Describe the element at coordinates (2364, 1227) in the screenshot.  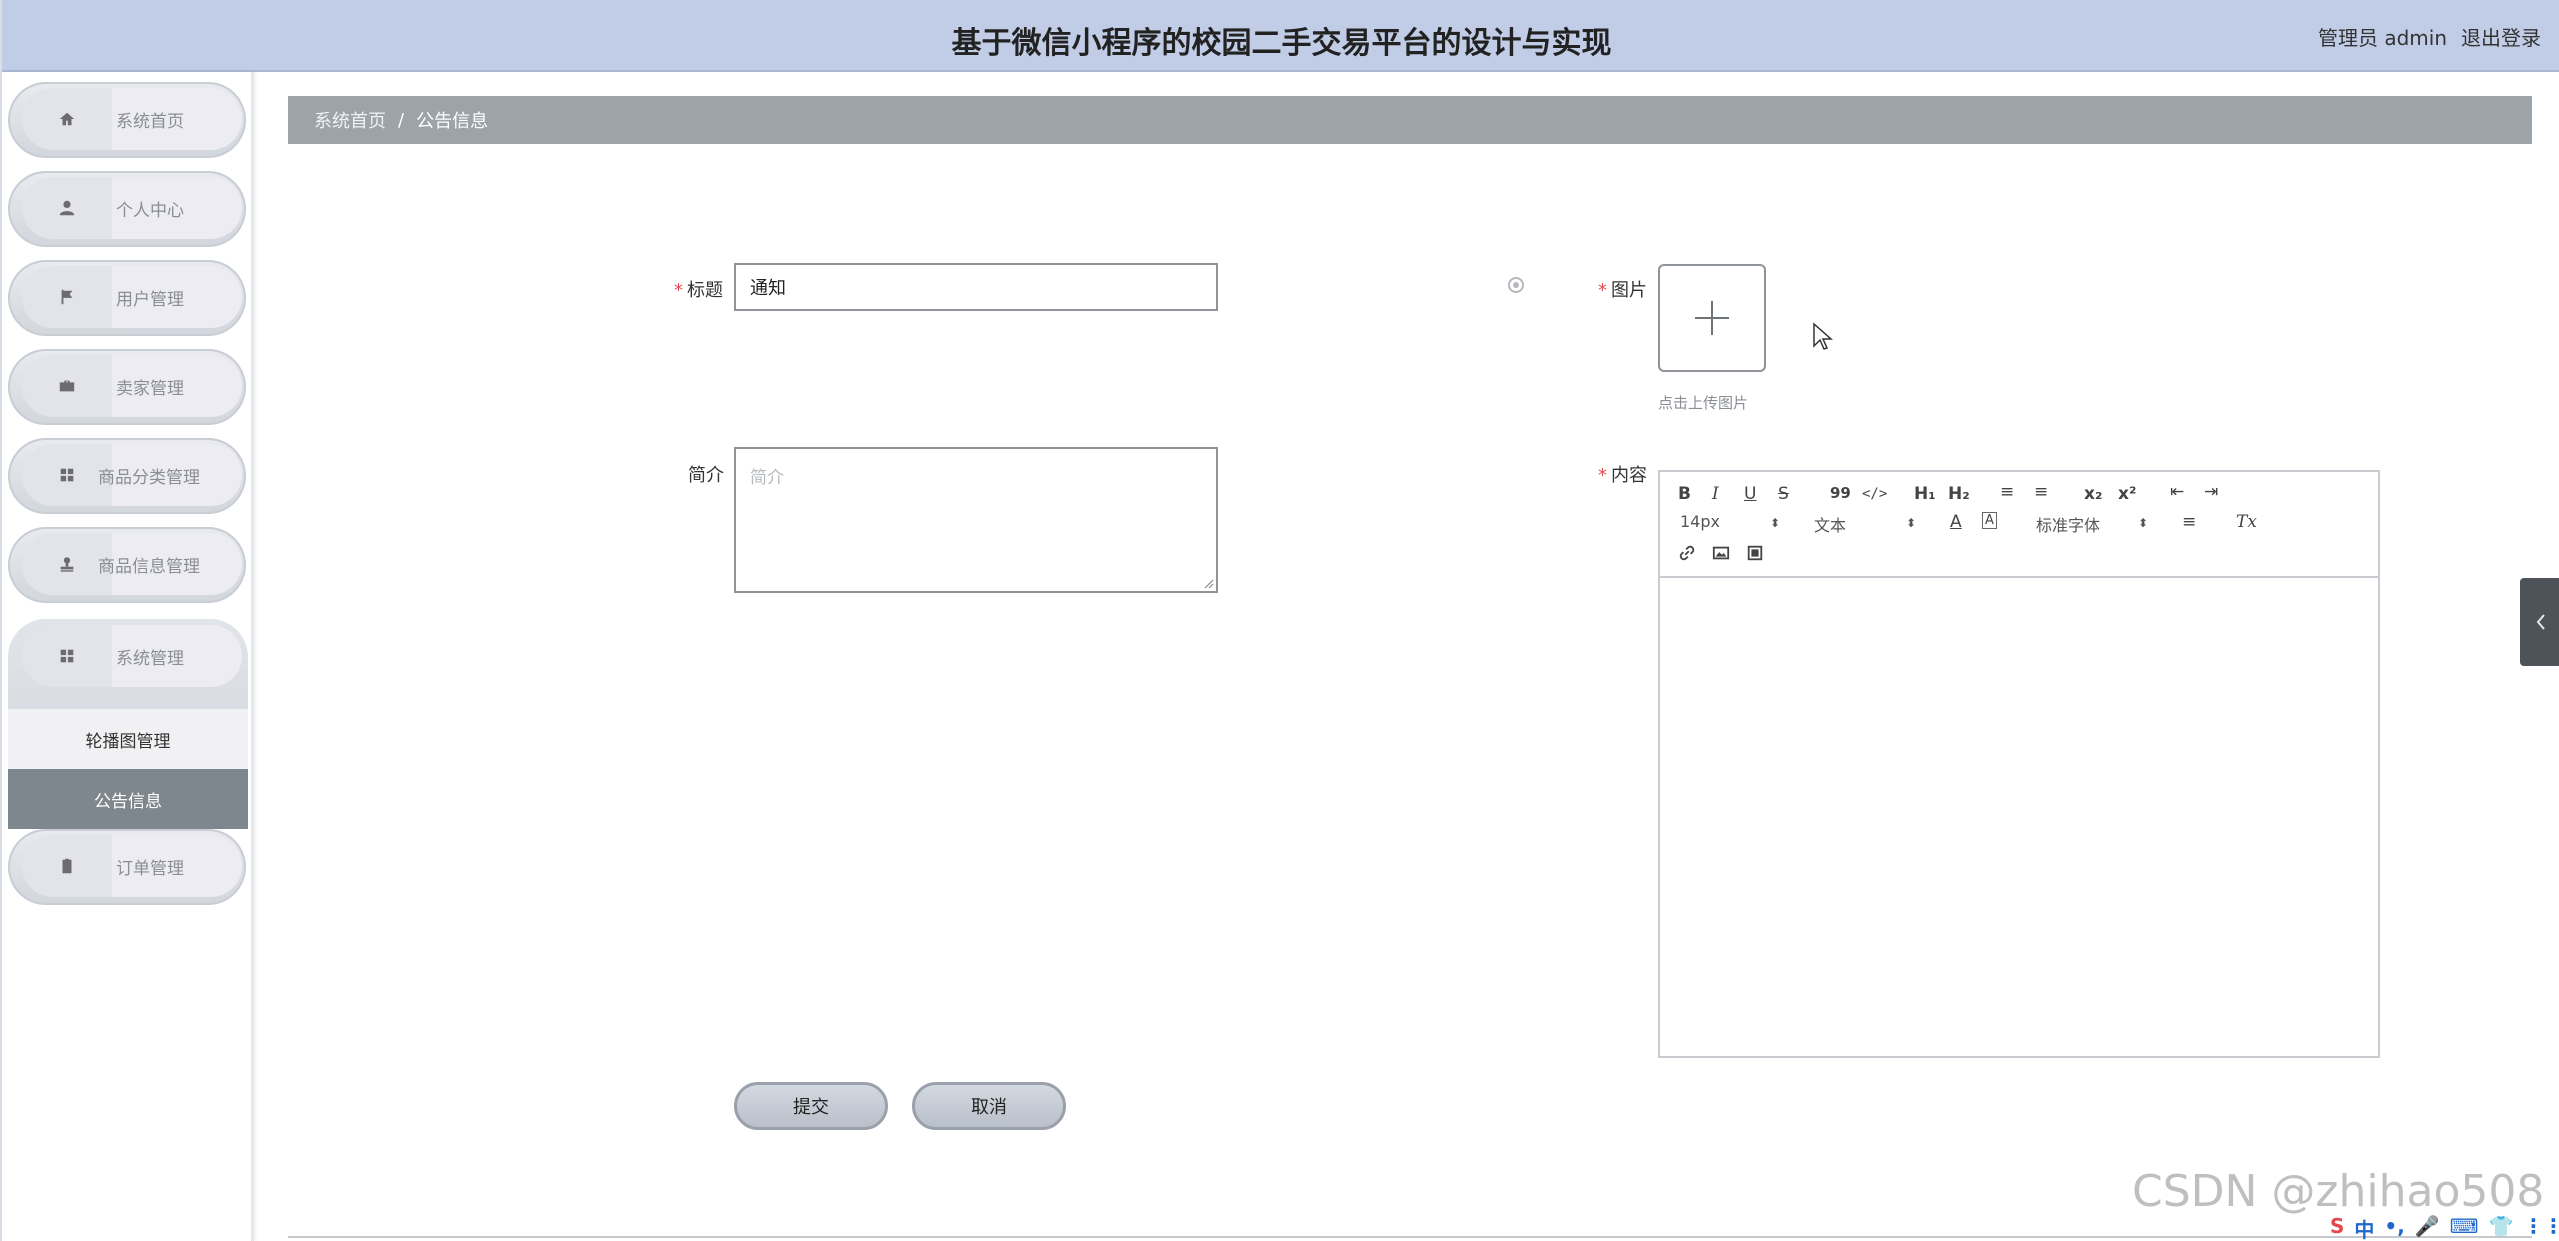
I see `ime-language: 中` at that location.